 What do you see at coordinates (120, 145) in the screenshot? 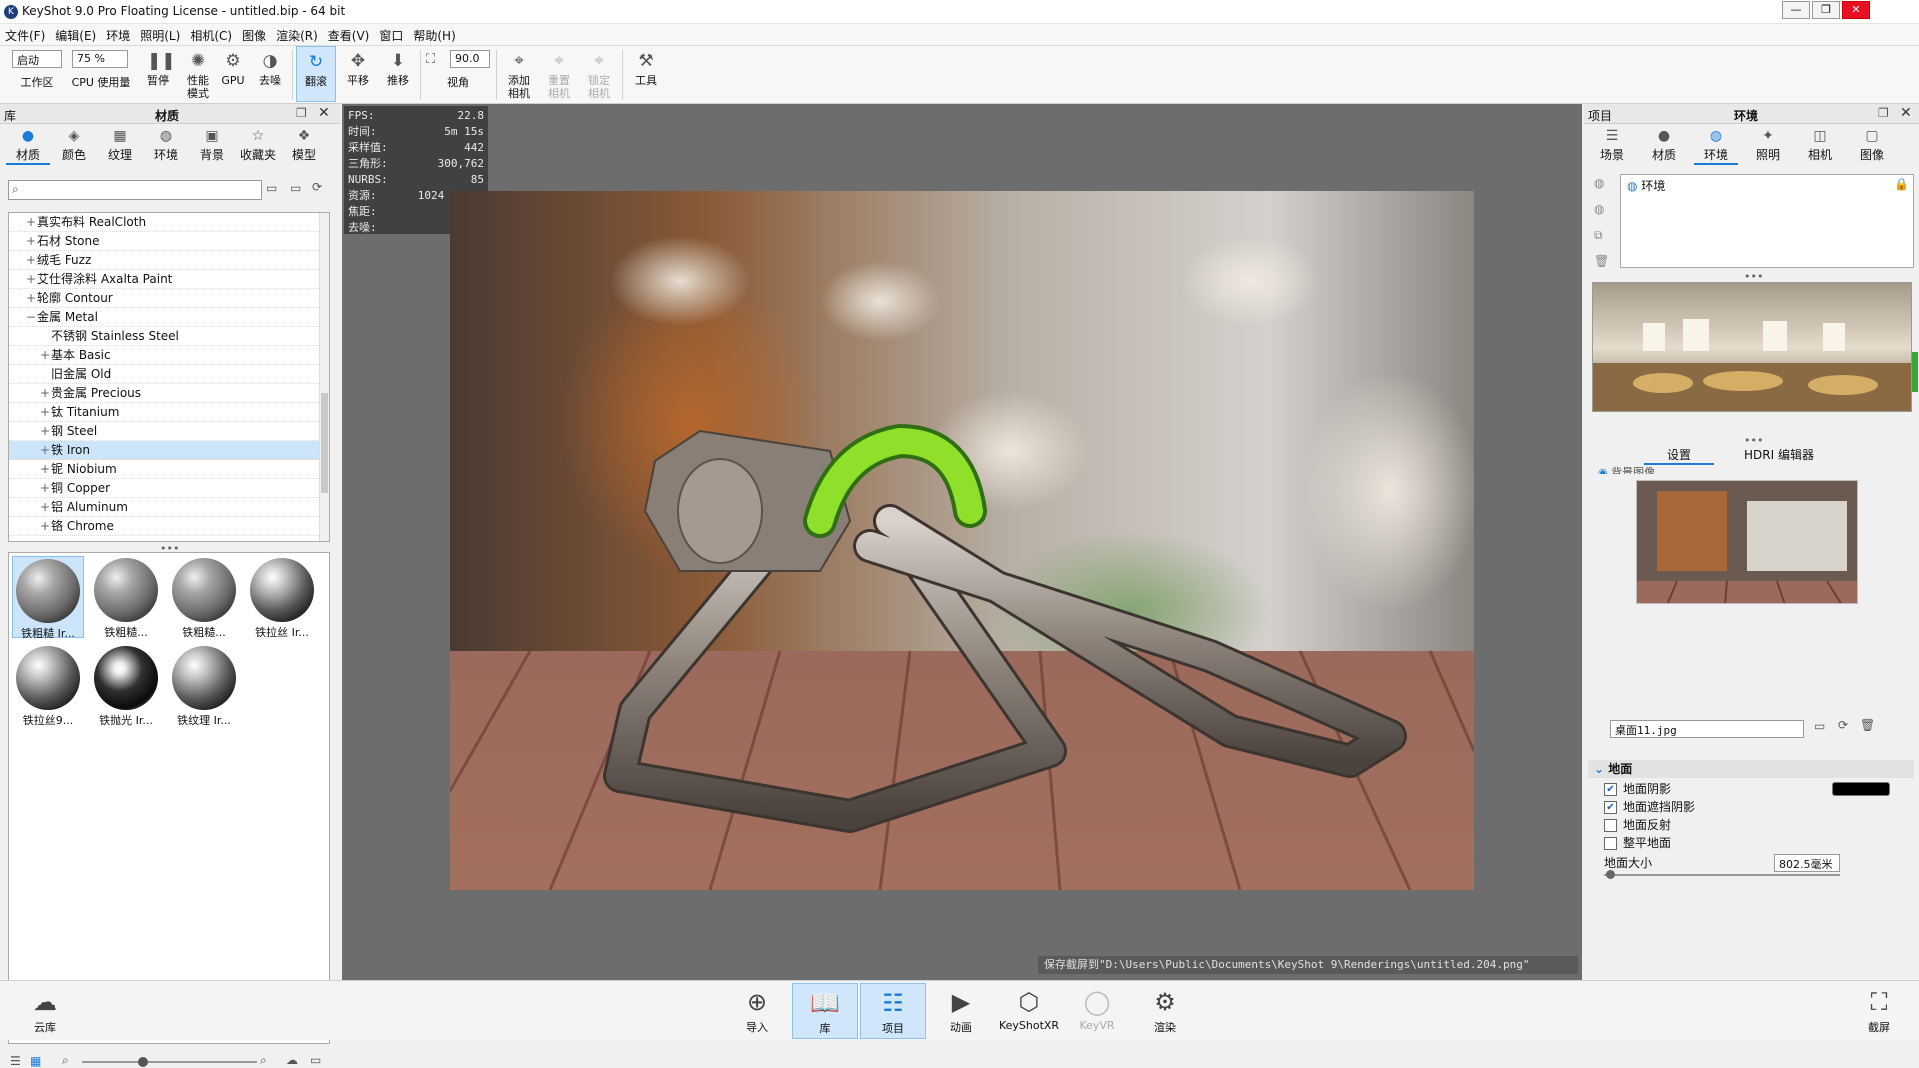
I see `tab-textures: ▦ 纹理` at bounding box center [120, 145].